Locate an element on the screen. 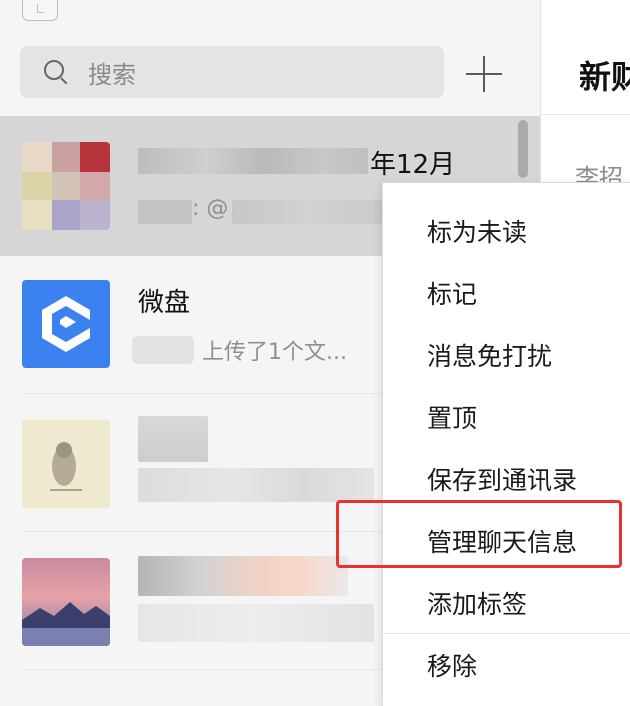 The width and height of the screenshot is (630, 706). chat-title: 新财 is located at coordinates (604, 77).